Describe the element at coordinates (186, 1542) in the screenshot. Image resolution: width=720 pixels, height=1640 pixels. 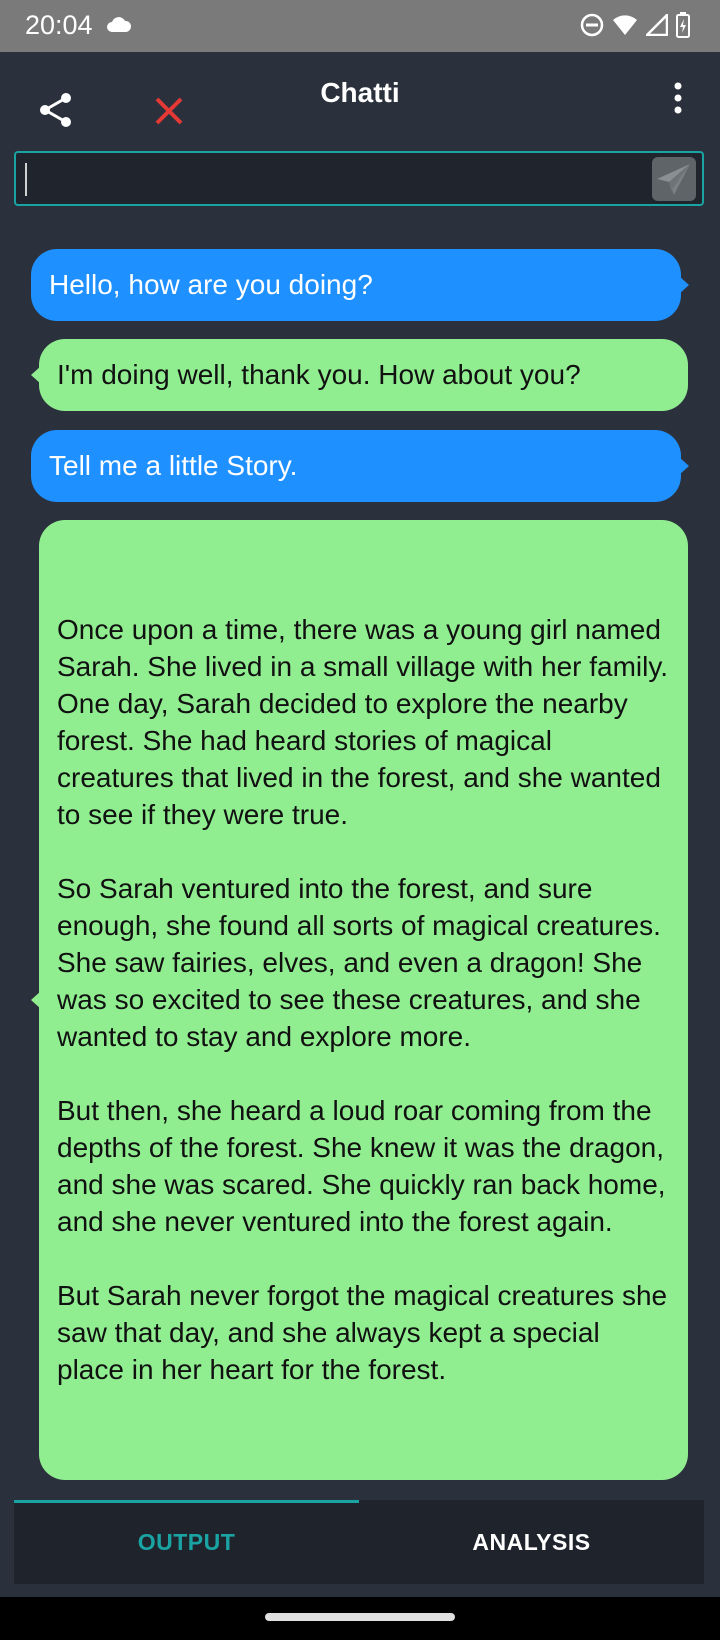
I see `tab-output: OUTPUT` at that location.